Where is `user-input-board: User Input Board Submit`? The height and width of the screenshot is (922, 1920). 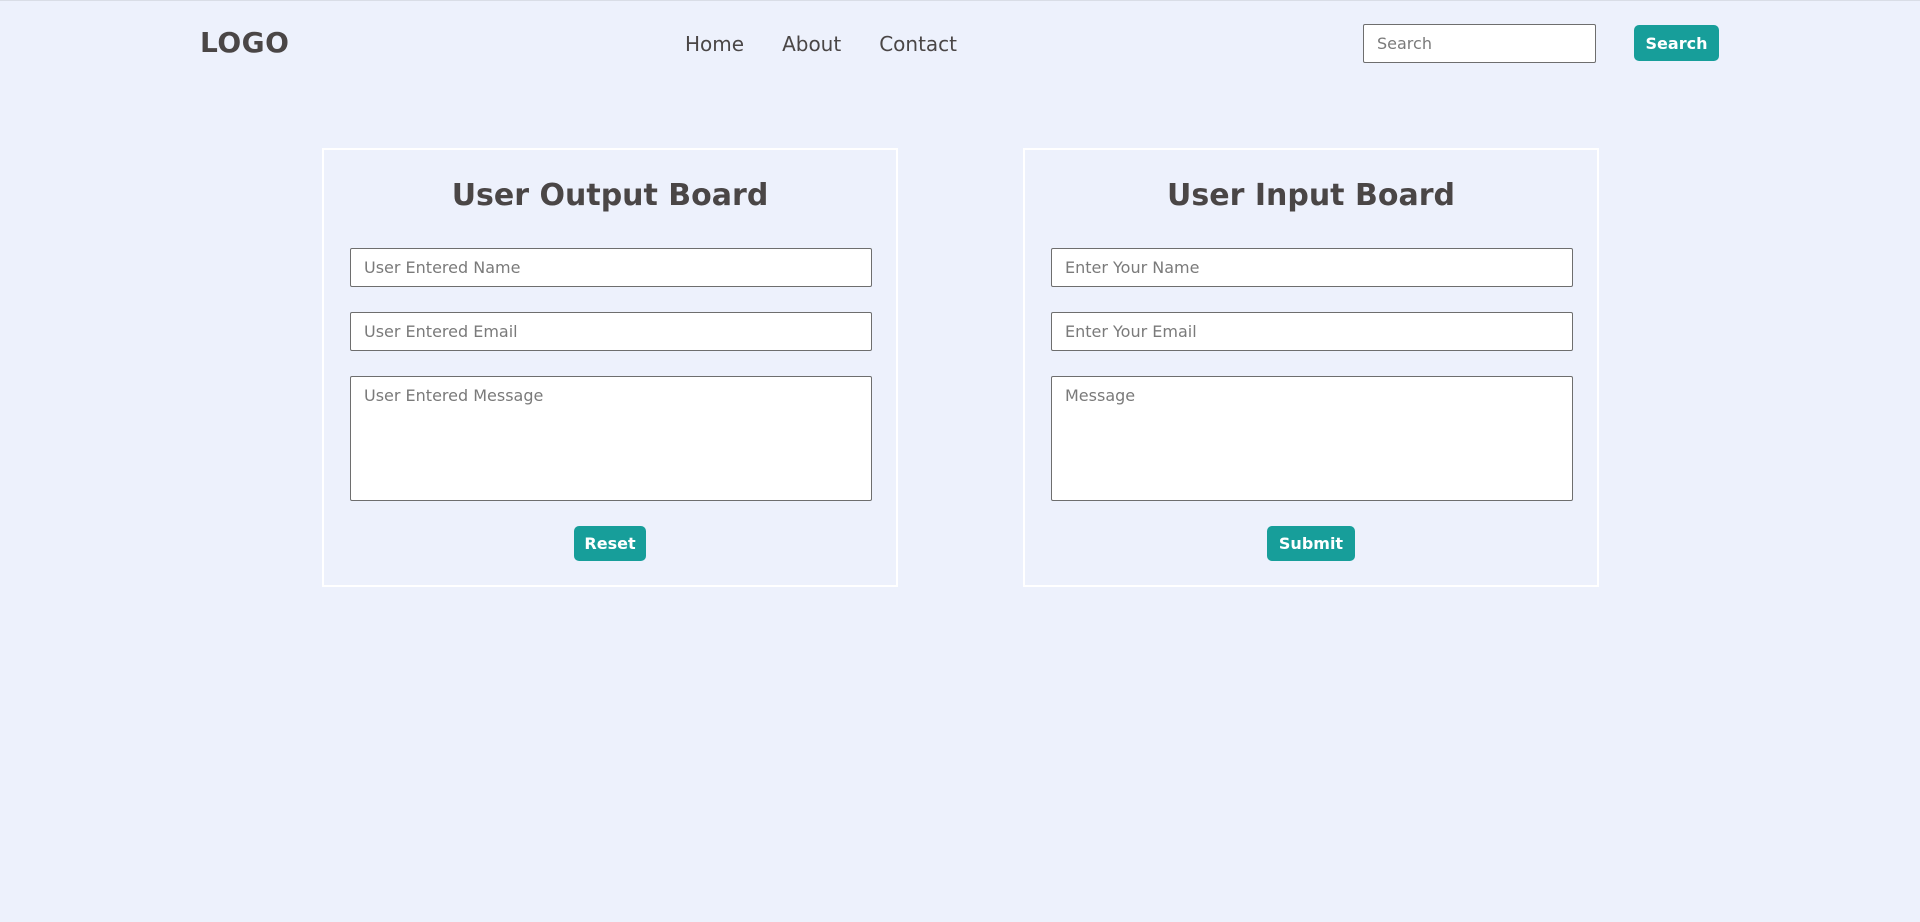
user-input-board: User Input Board Submit is located at coordinates (1311, 367).